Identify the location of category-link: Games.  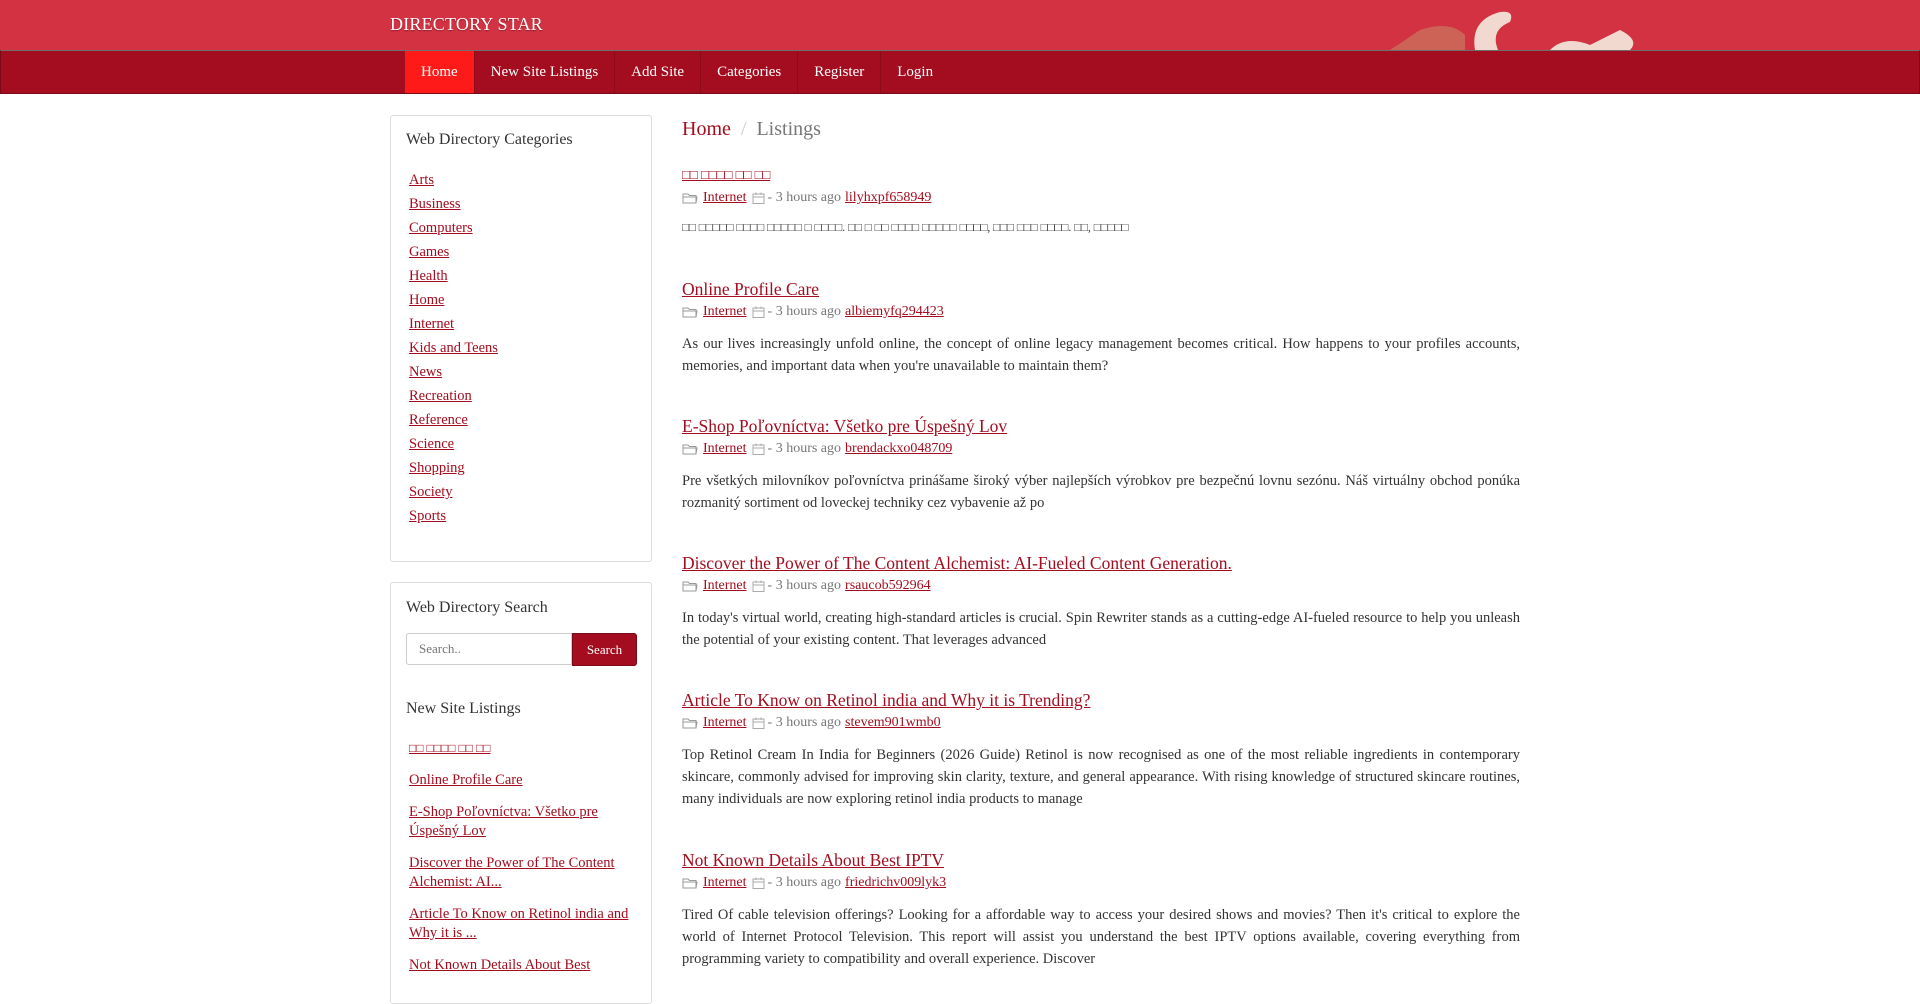
(429, 252).